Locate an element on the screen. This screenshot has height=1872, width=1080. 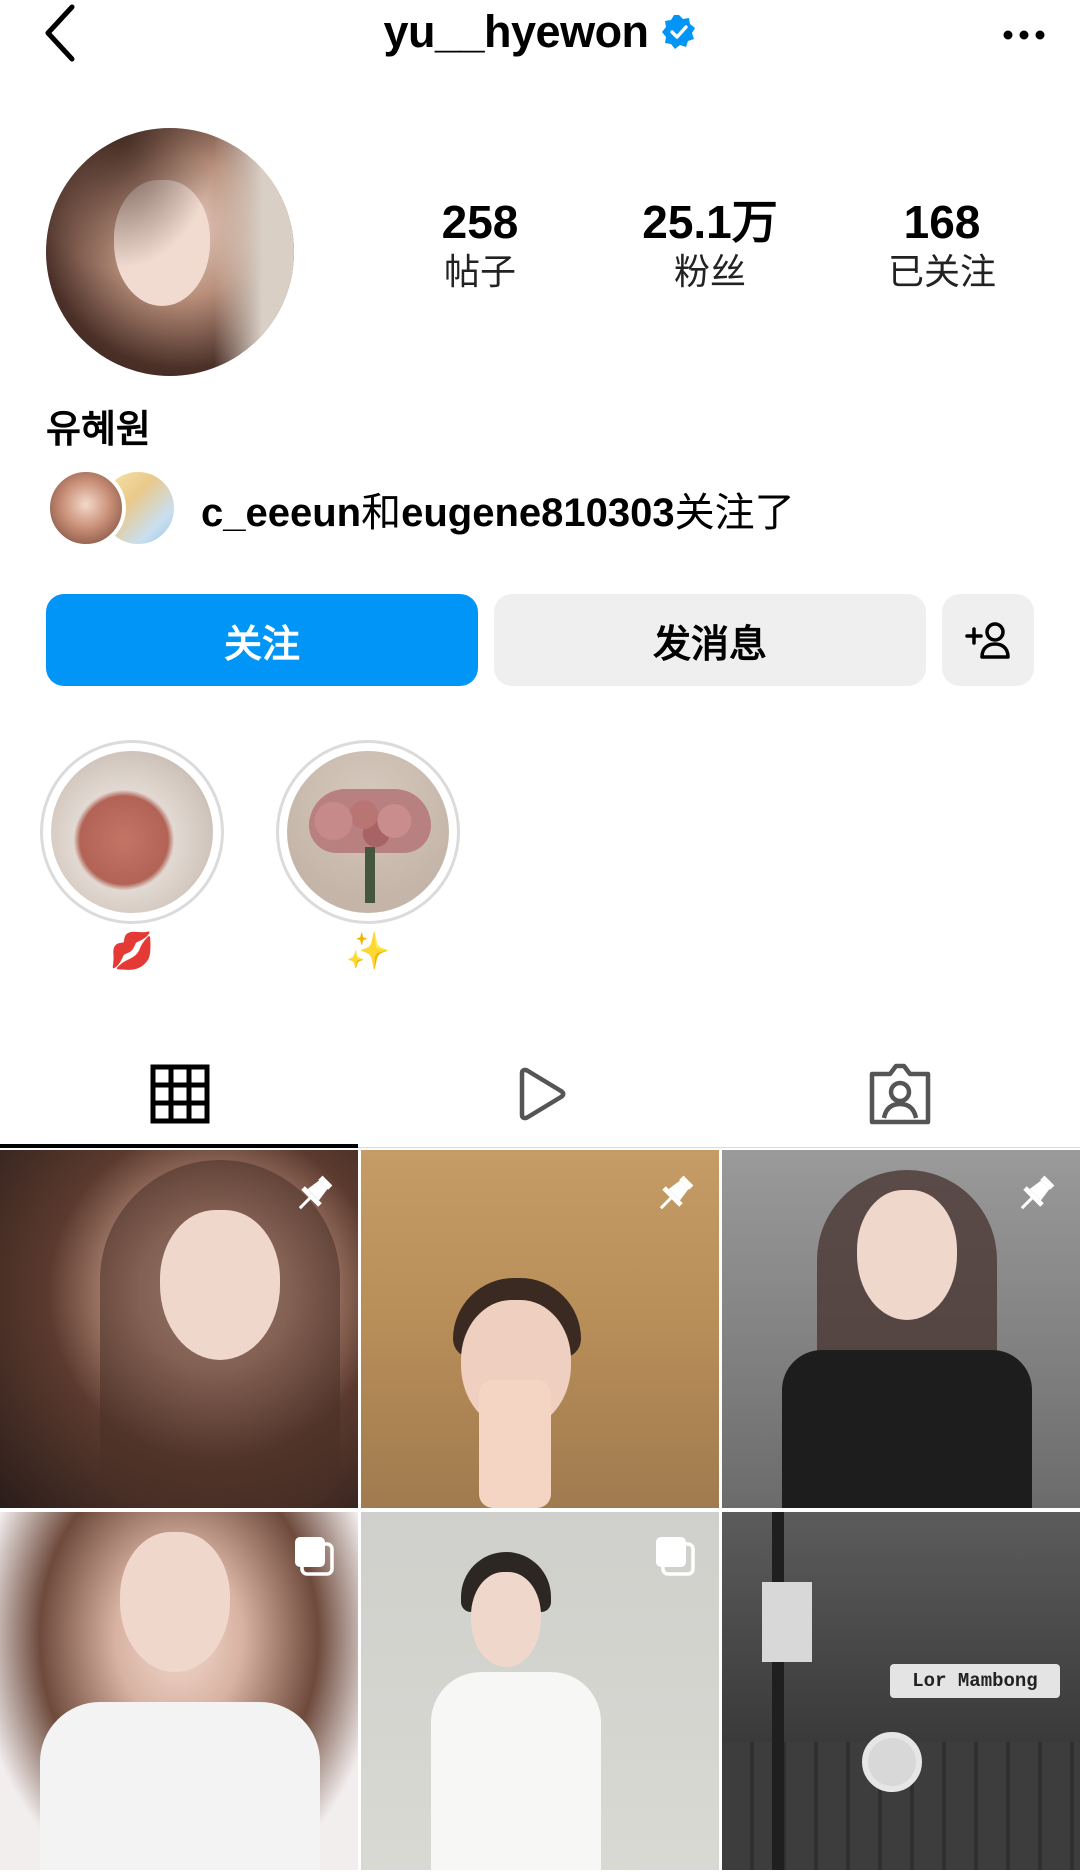
tab-posts-grid is located at coordinates (180, 1094).